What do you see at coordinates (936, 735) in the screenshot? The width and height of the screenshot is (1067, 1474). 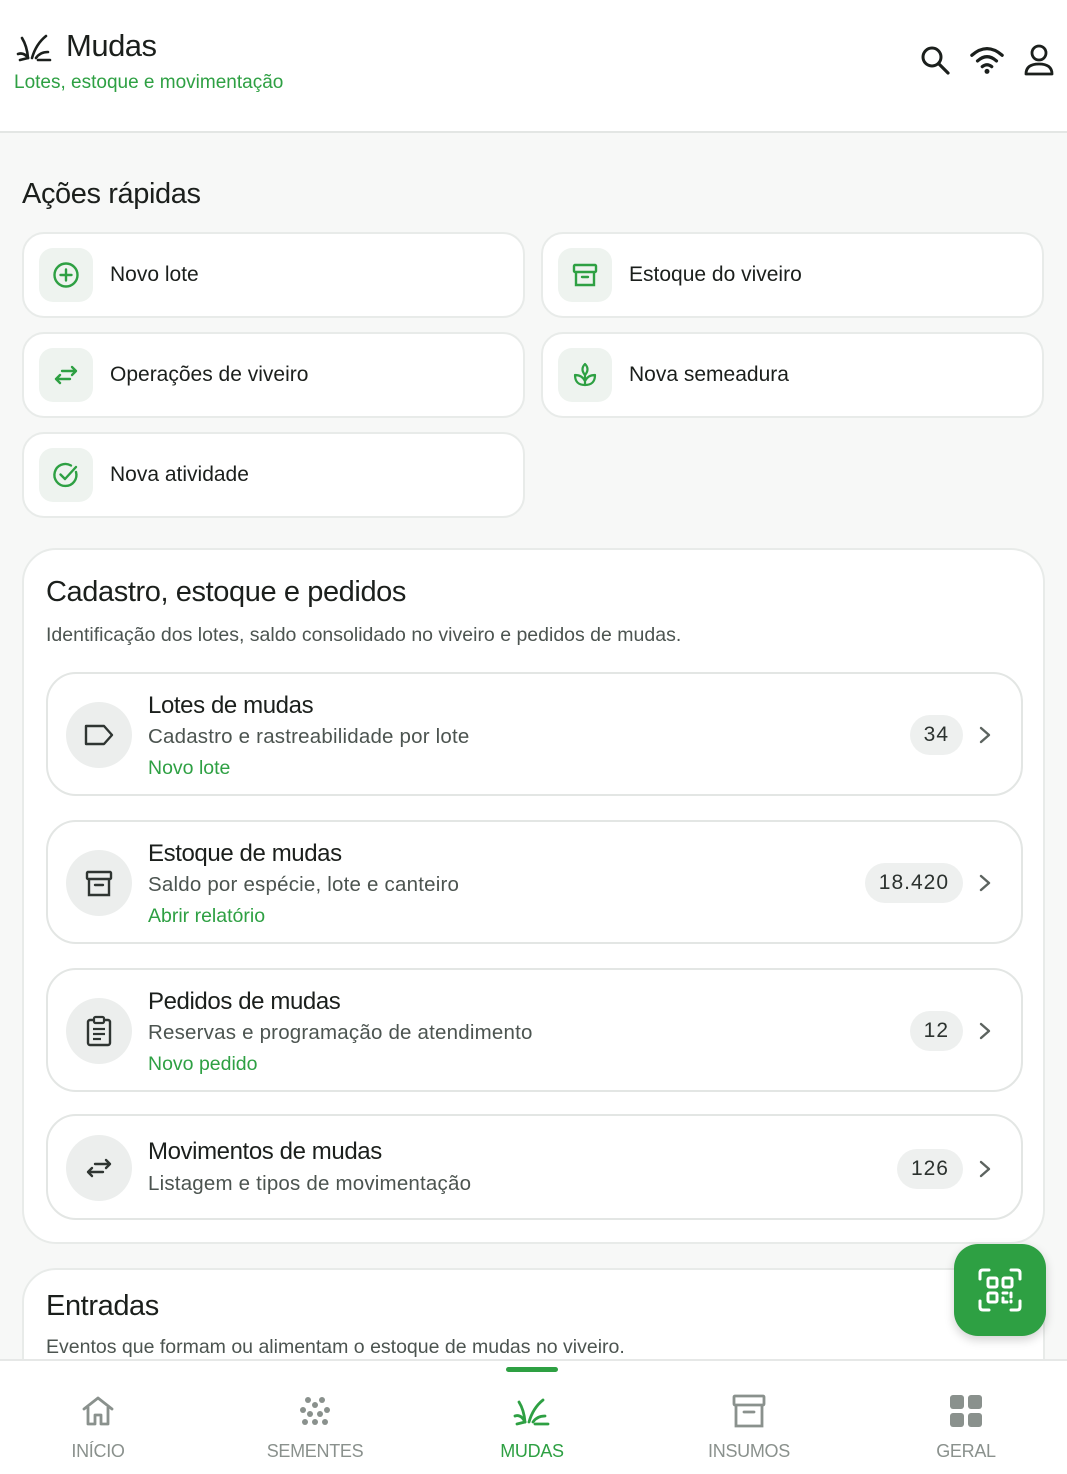 I see `count-badge: 34` at bounding box center [936, 735].